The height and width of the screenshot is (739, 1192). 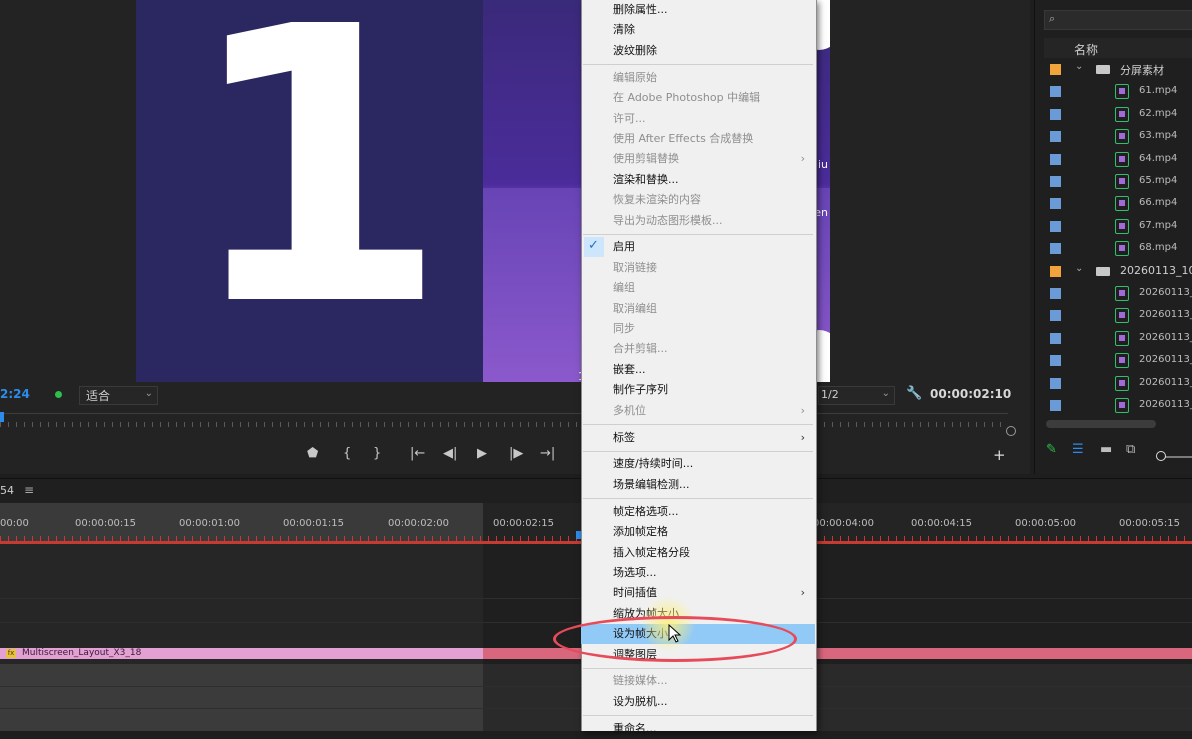 I want to click on project-file-row: 63.mp4, so click(x=1118, y=136).